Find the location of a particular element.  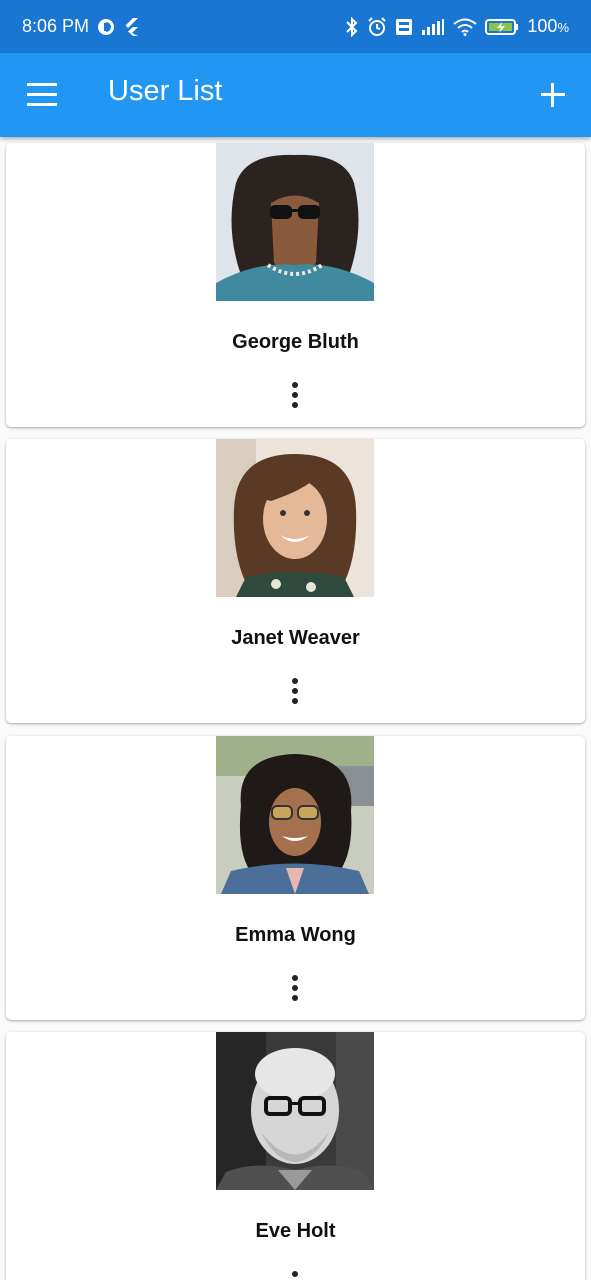

app-notification-icon is located at coordinates (106, 27).